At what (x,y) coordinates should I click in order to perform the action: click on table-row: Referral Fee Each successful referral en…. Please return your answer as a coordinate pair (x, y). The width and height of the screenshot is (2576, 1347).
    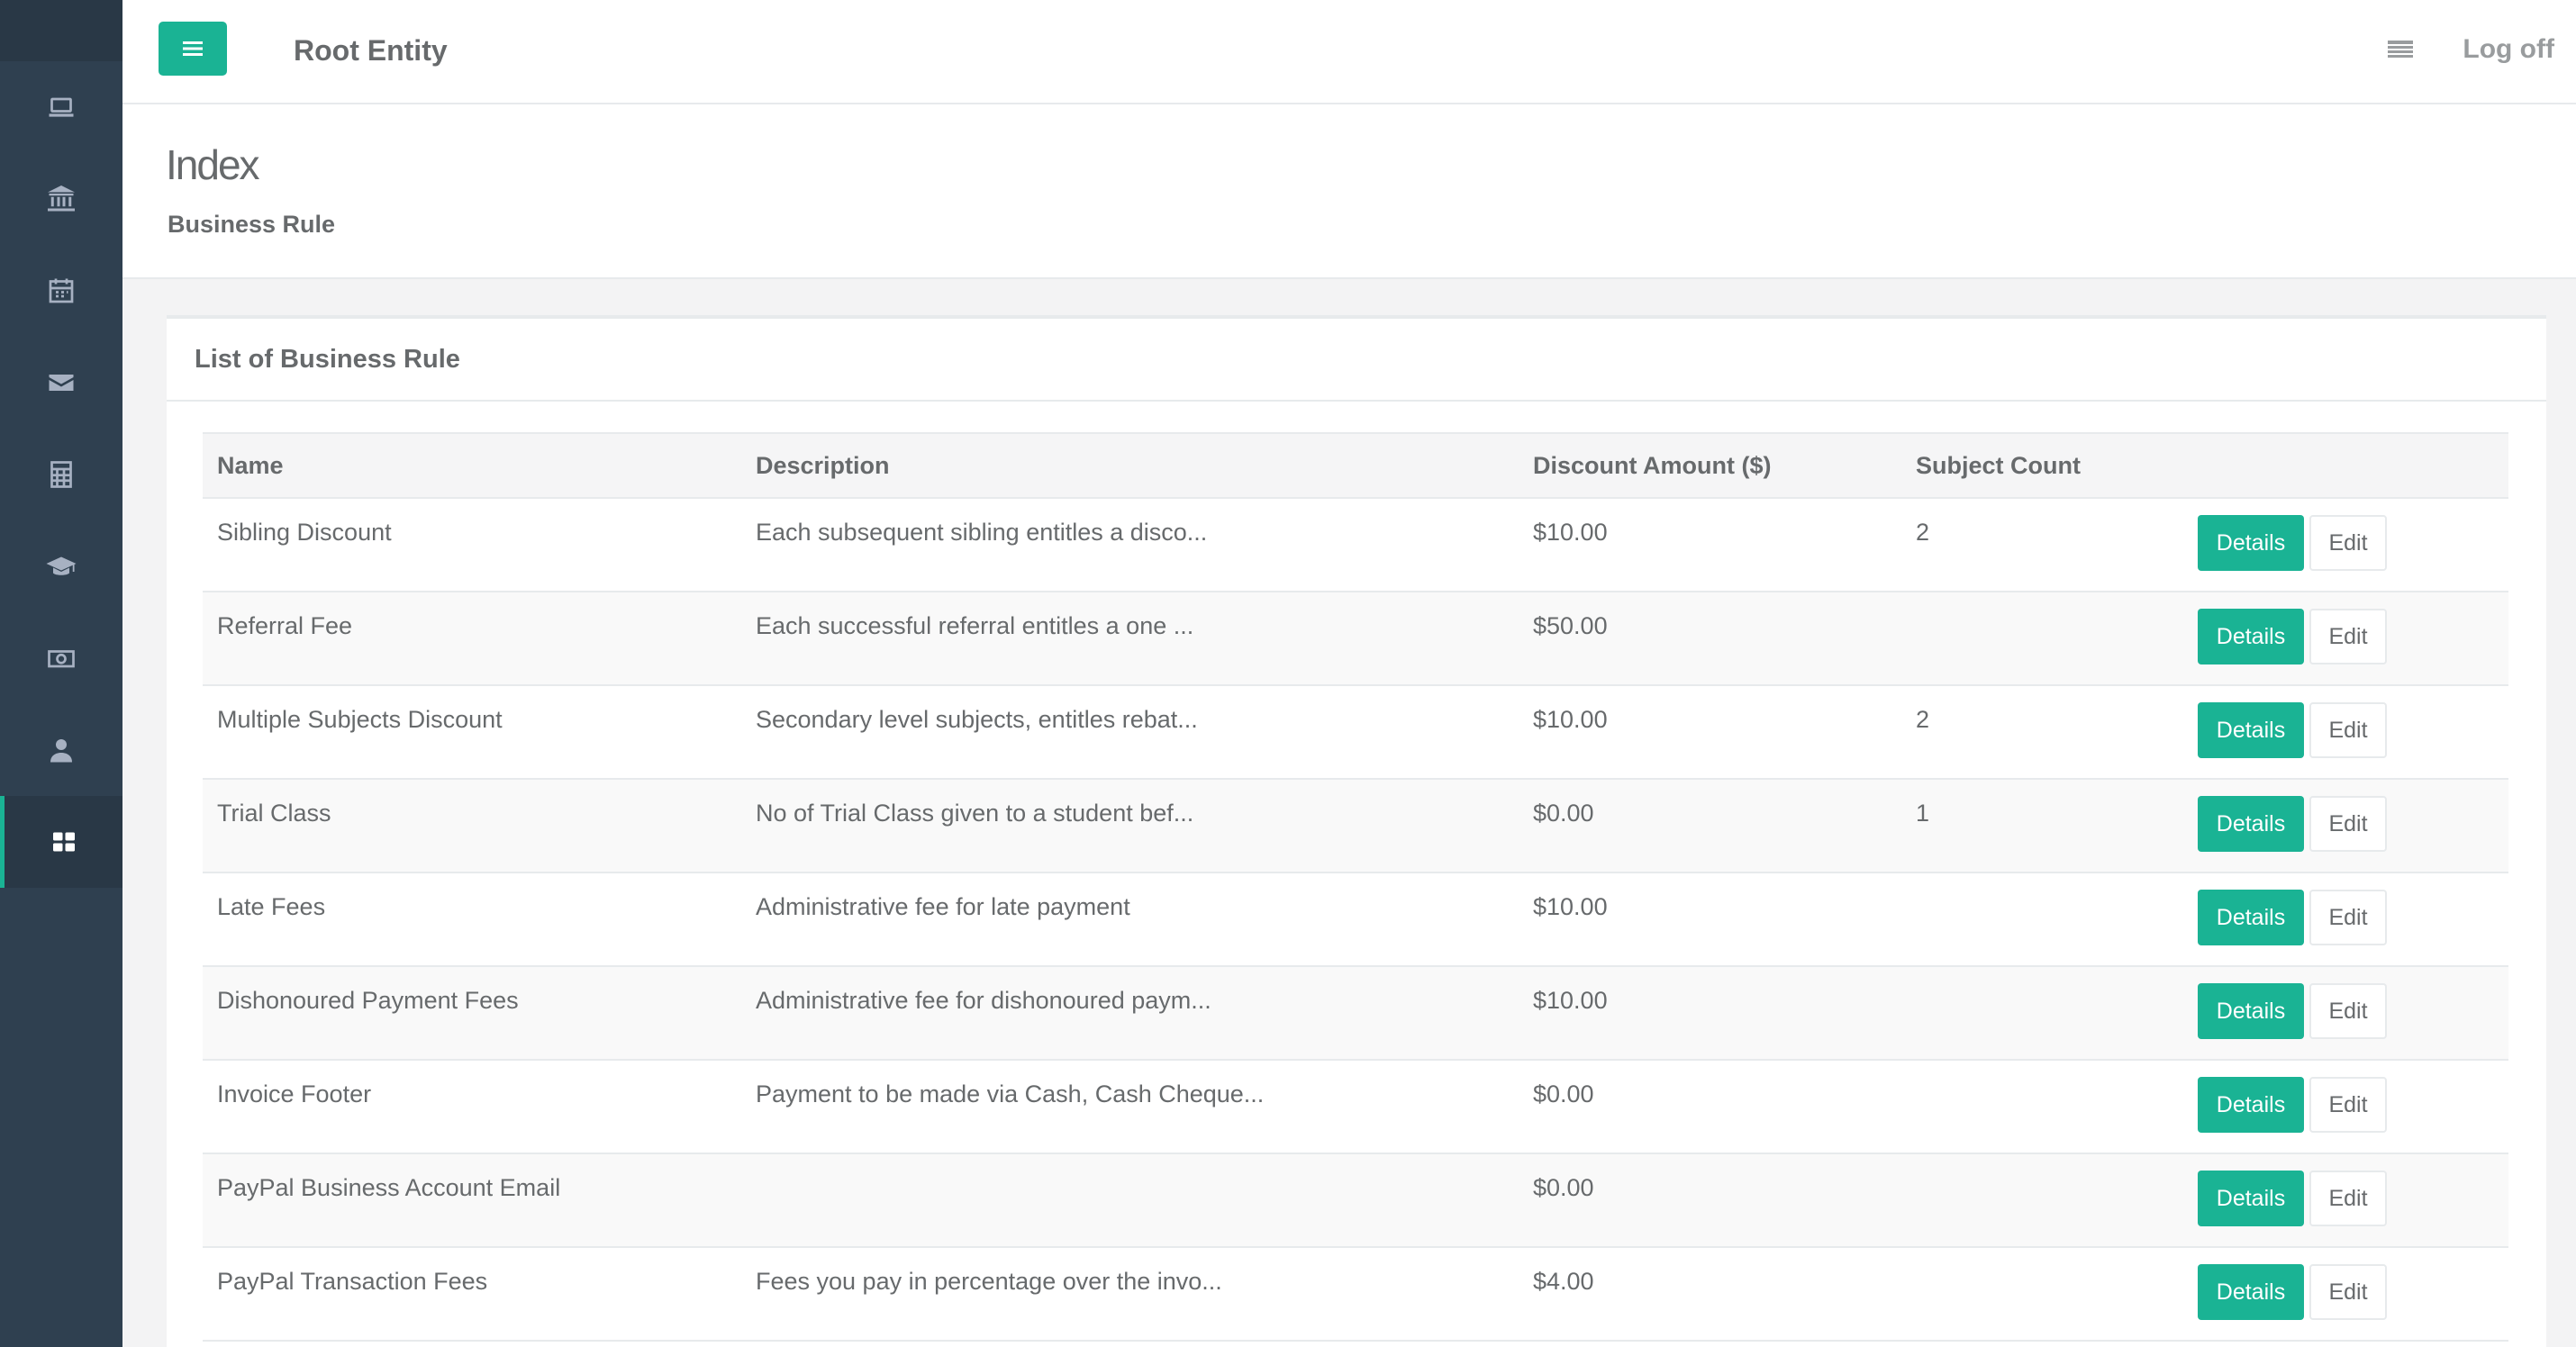
    Looking at the image, I should click on (1355, 639).